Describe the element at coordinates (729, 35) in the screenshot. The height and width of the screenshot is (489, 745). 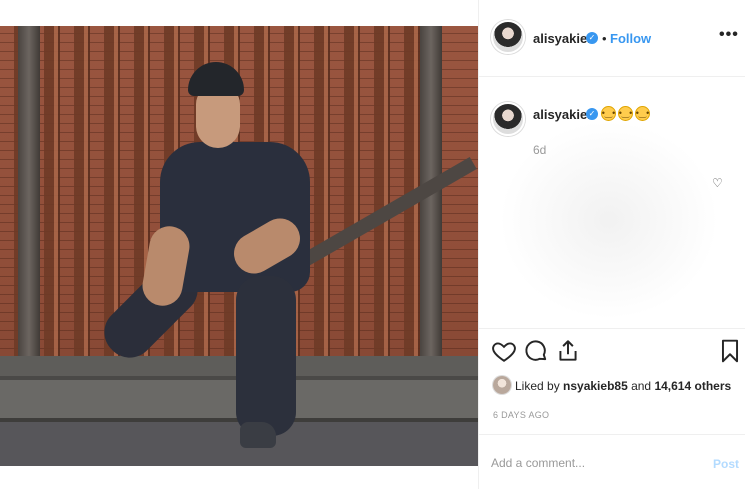
I see `more-options-icon: •••` at that location.